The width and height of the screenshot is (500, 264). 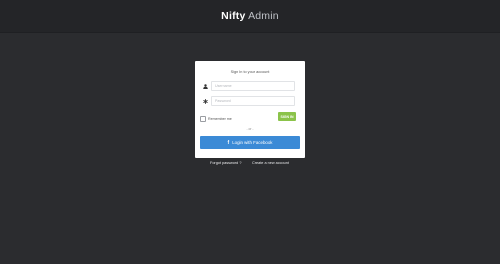 I want to click on brand-name-light: Admin, so click(x=263, y=16).